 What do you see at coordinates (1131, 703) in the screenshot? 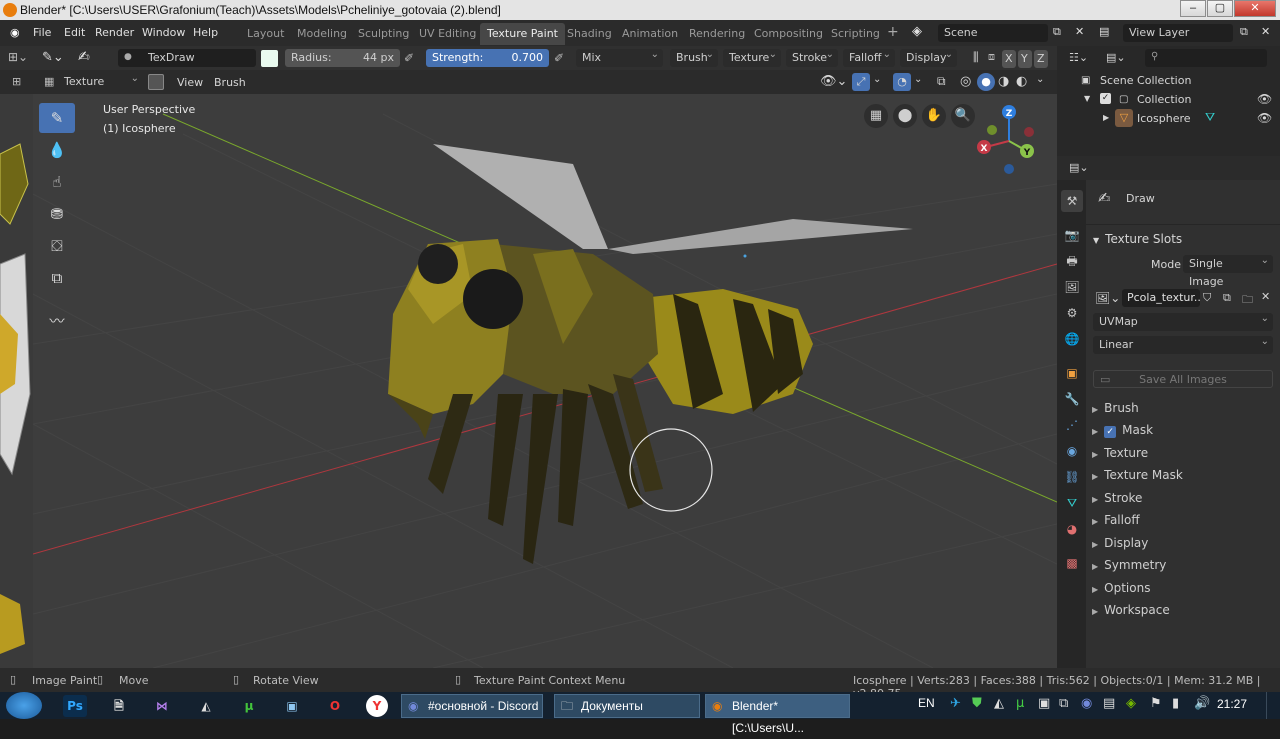
I see `nvidia-tray-icon: ◈` at bounding box center [1131, 703].